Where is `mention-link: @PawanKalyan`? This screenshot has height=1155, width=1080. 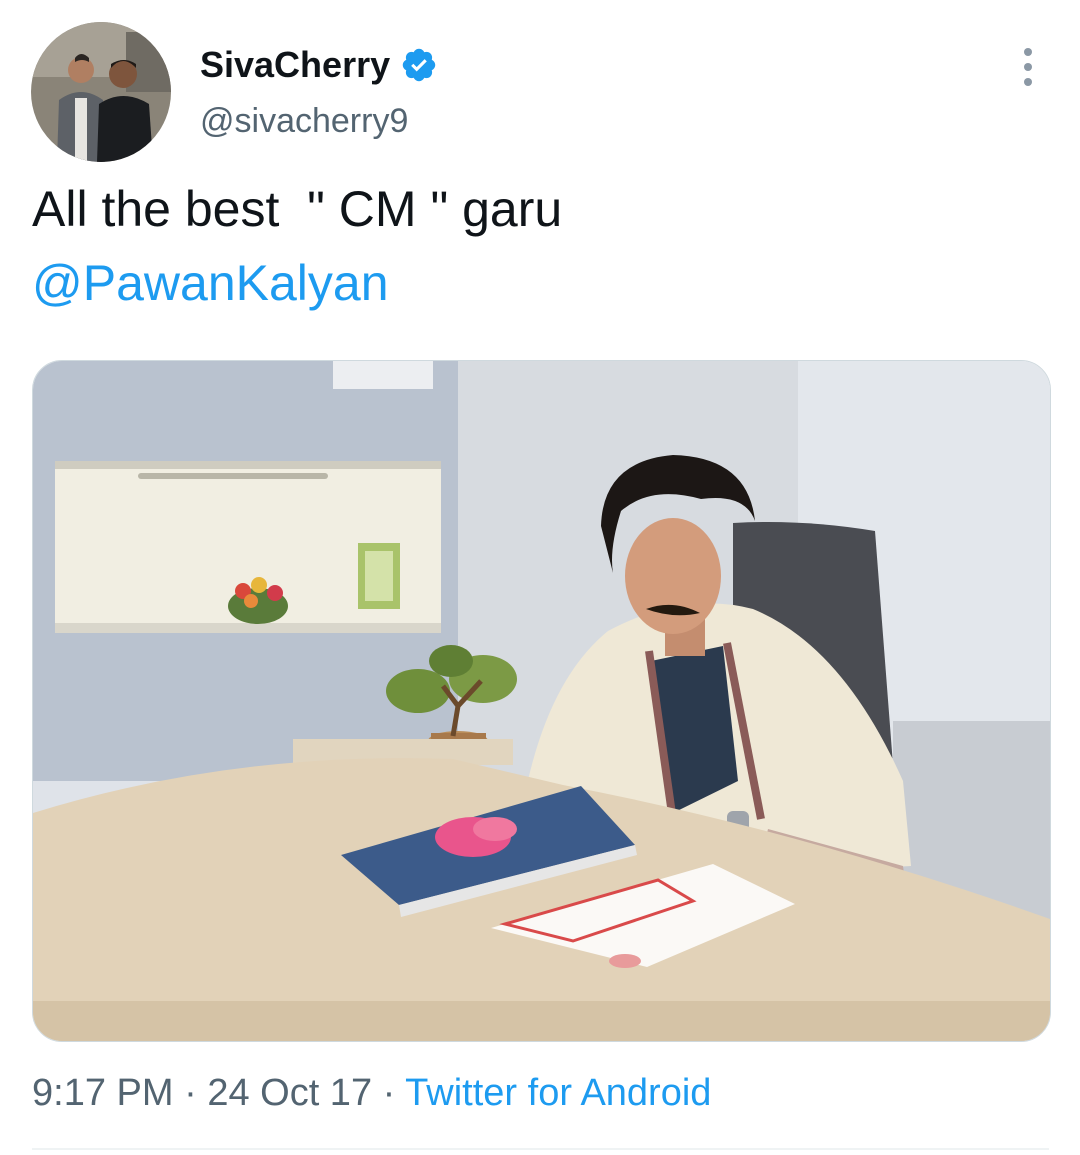
mention-link: @PawanKalyan is located at coordinates (210, 283).